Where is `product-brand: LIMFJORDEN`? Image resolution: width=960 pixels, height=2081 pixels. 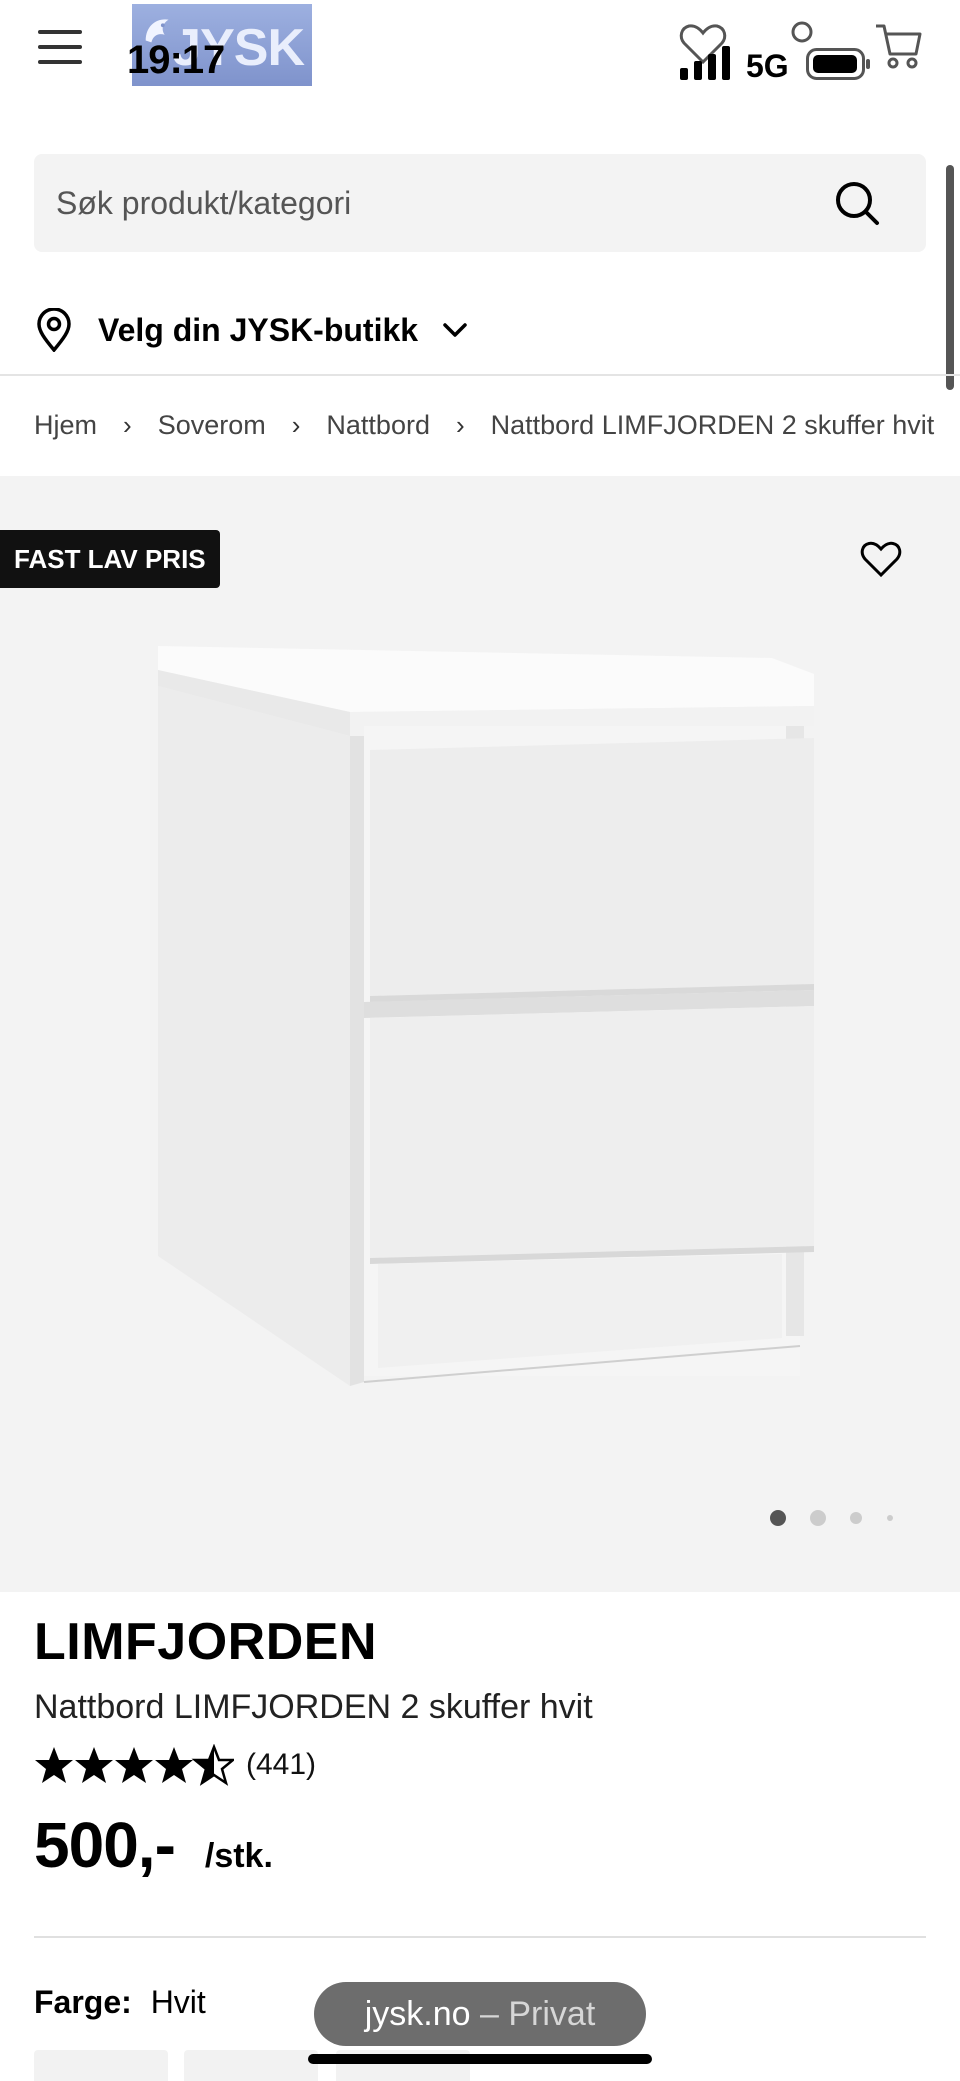
product-brand: LIMFJORDEN is located at coordinates (205, 1642).